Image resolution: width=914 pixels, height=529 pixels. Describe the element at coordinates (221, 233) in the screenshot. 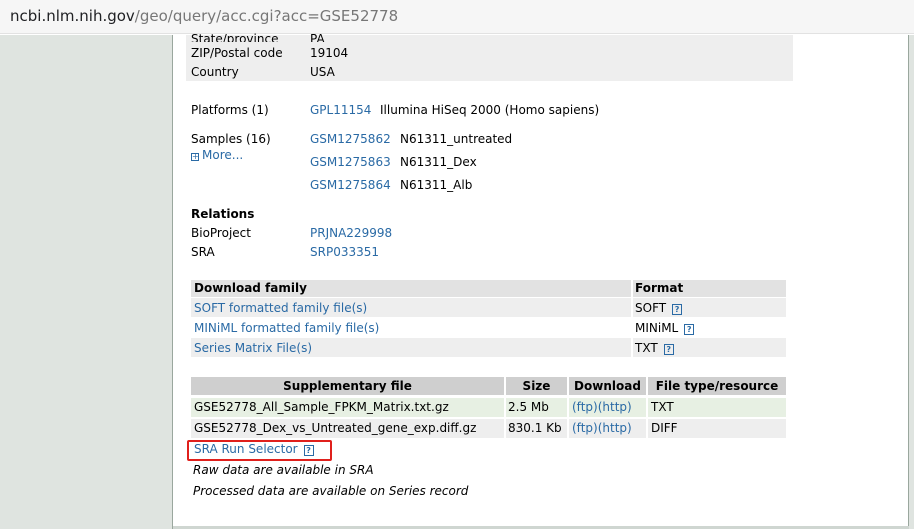

I see `bioproject-label: BioProject` at that location.